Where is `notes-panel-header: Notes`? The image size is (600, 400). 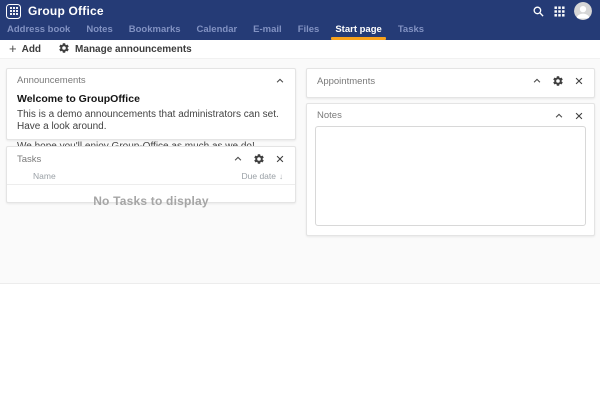
notes-panel-header: Notes is located at coordinates (450, 113).